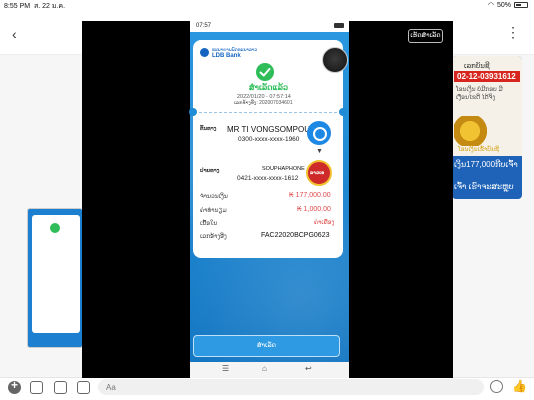  I want to click on chat-message-amount: ເງິນ177,000ກີບເຈົ້າ, so click(486, 164).